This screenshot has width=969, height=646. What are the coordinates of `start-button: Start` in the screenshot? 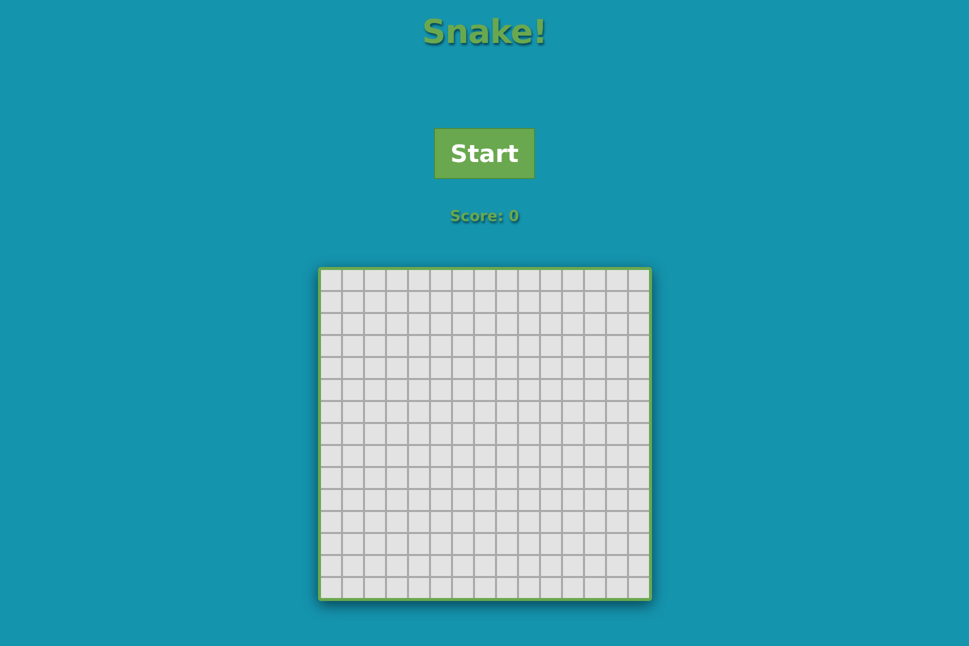 It's located at (484, 153).